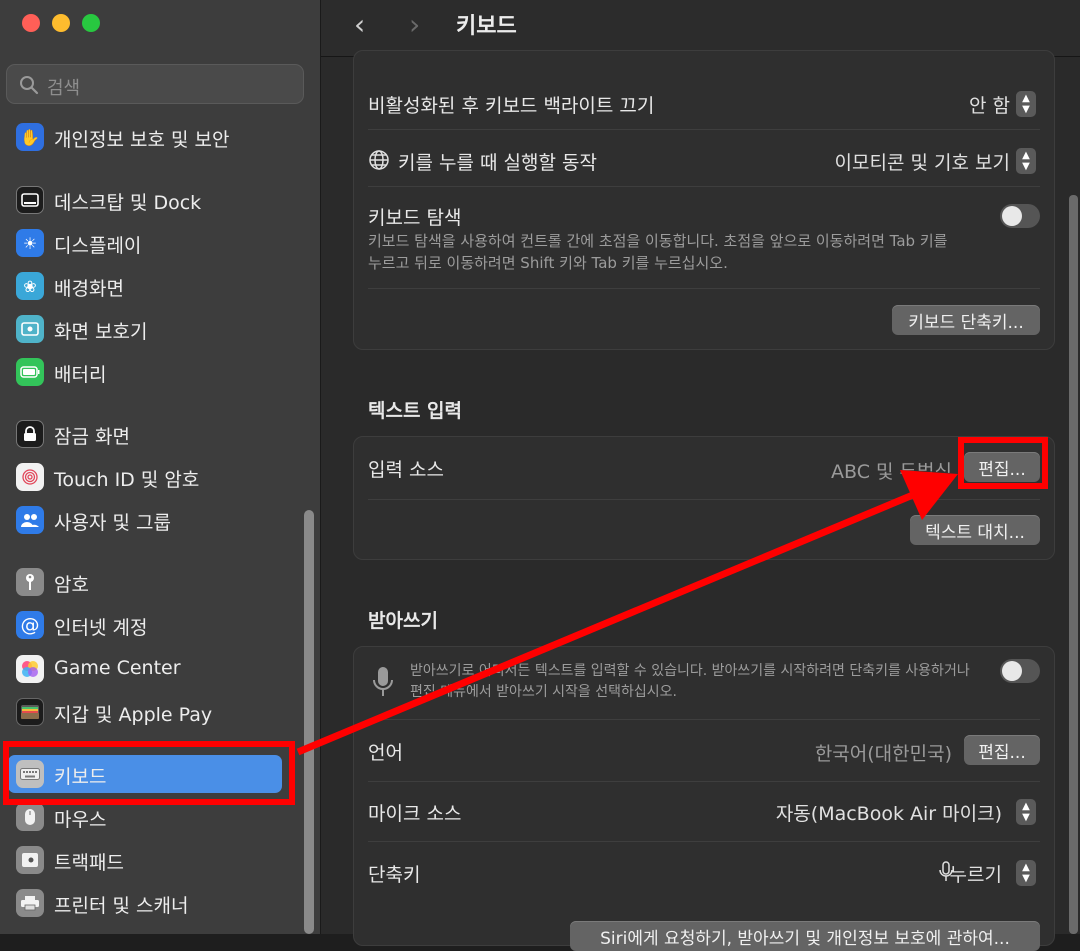 This screenshot has height=951, width=1080. What do you see at coordinates (149, 773) in the screenshot?
I see `keyboard-highlight-box` at bounding box center [149, 773].